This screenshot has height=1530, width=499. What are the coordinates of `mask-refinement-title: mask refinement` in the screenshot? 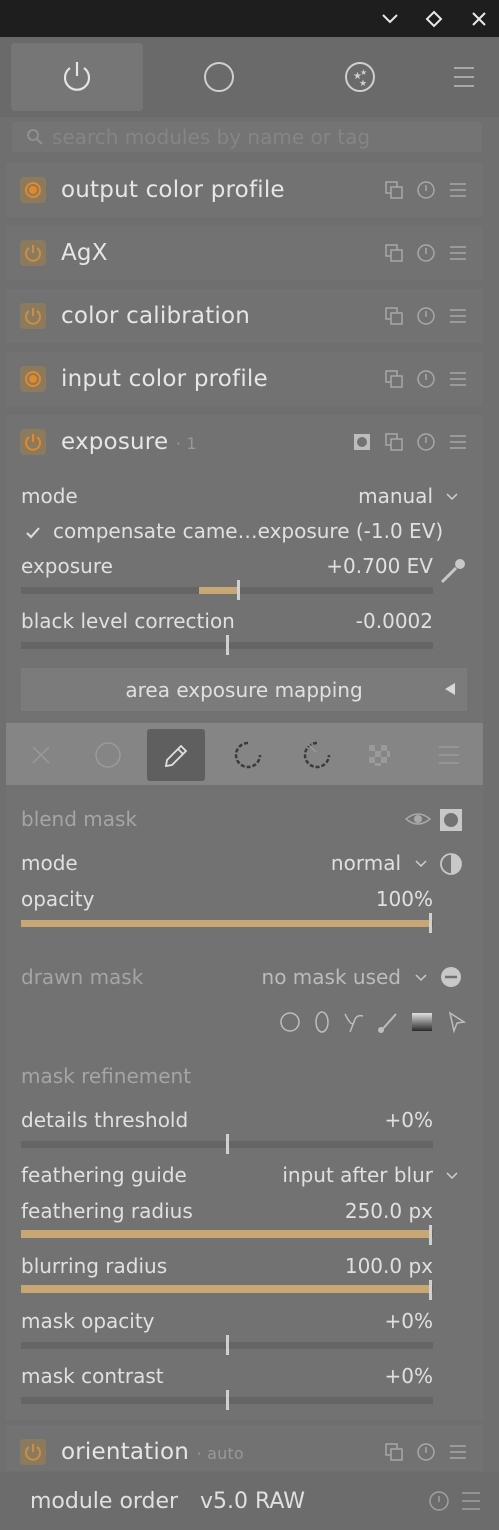 It's located at (106, 1076).